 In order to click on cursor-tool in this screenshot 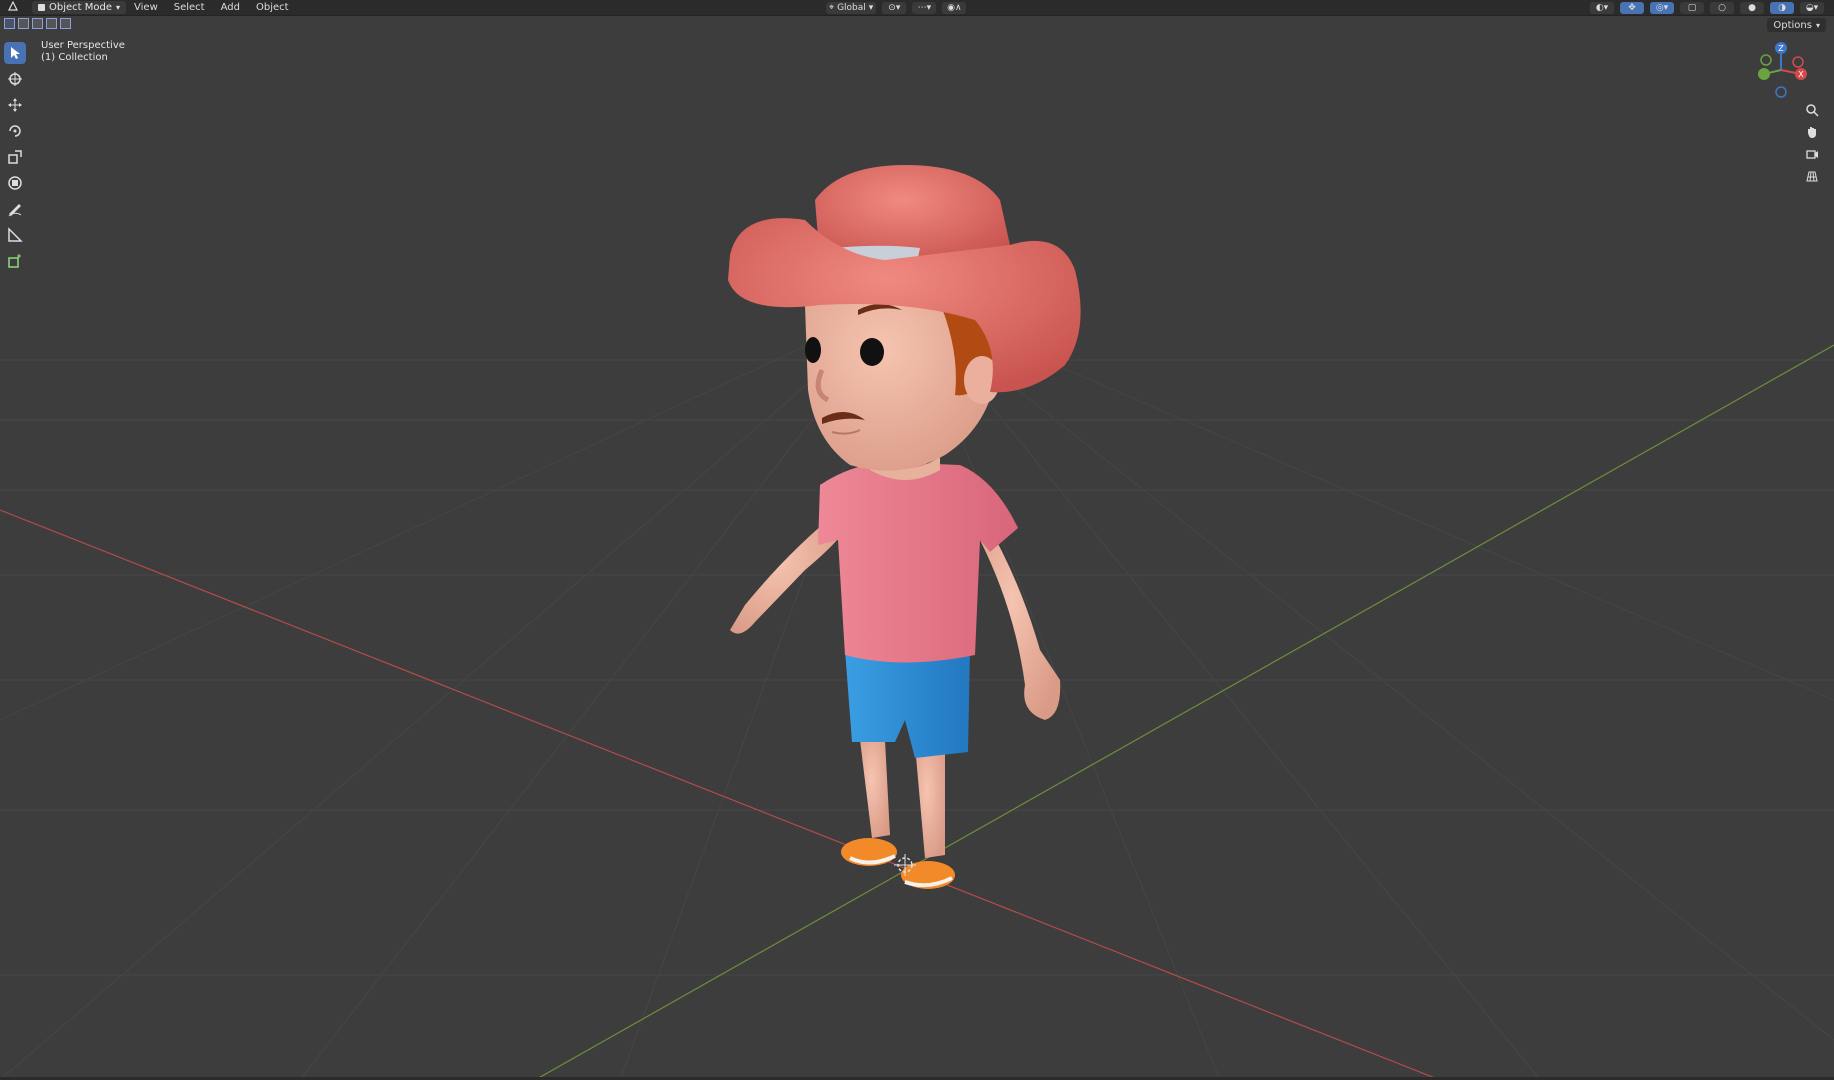, I will do `click(15, 79)`.